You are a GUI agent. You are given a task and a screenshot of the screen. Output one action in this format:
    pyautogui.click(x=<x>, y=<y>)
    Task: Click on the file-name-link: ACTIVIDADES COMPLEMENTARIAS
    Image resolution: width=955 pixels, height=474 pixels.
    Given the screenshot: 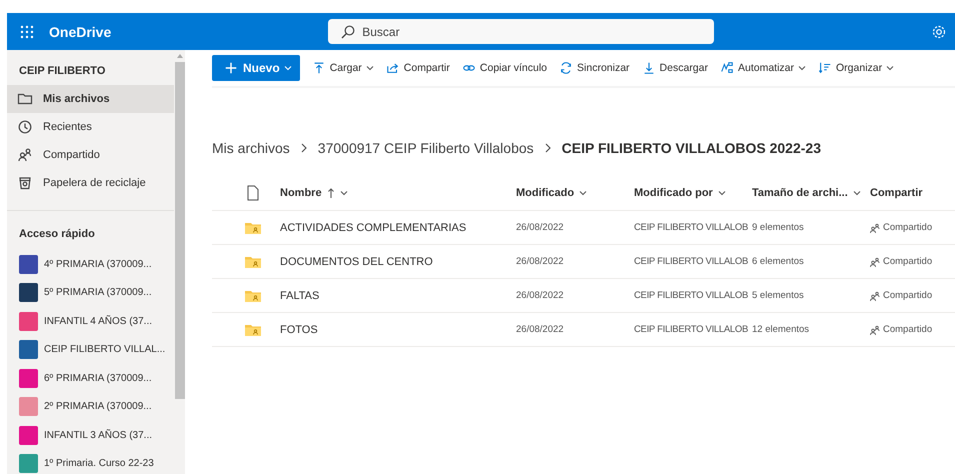 What is the action you would take?
    pyautogui.click(x=373, y=228)
    